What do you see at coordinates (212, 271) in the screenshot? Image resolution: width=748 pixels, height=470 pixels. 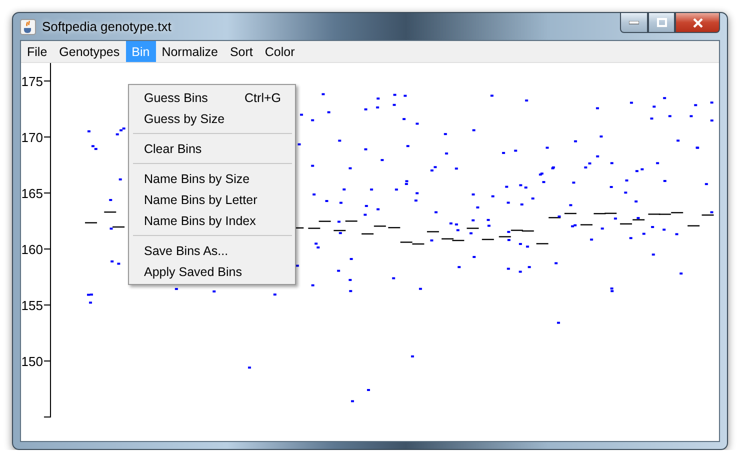 I see `menu-option: Apply Saved Bins` at bounding box center [212, 271].